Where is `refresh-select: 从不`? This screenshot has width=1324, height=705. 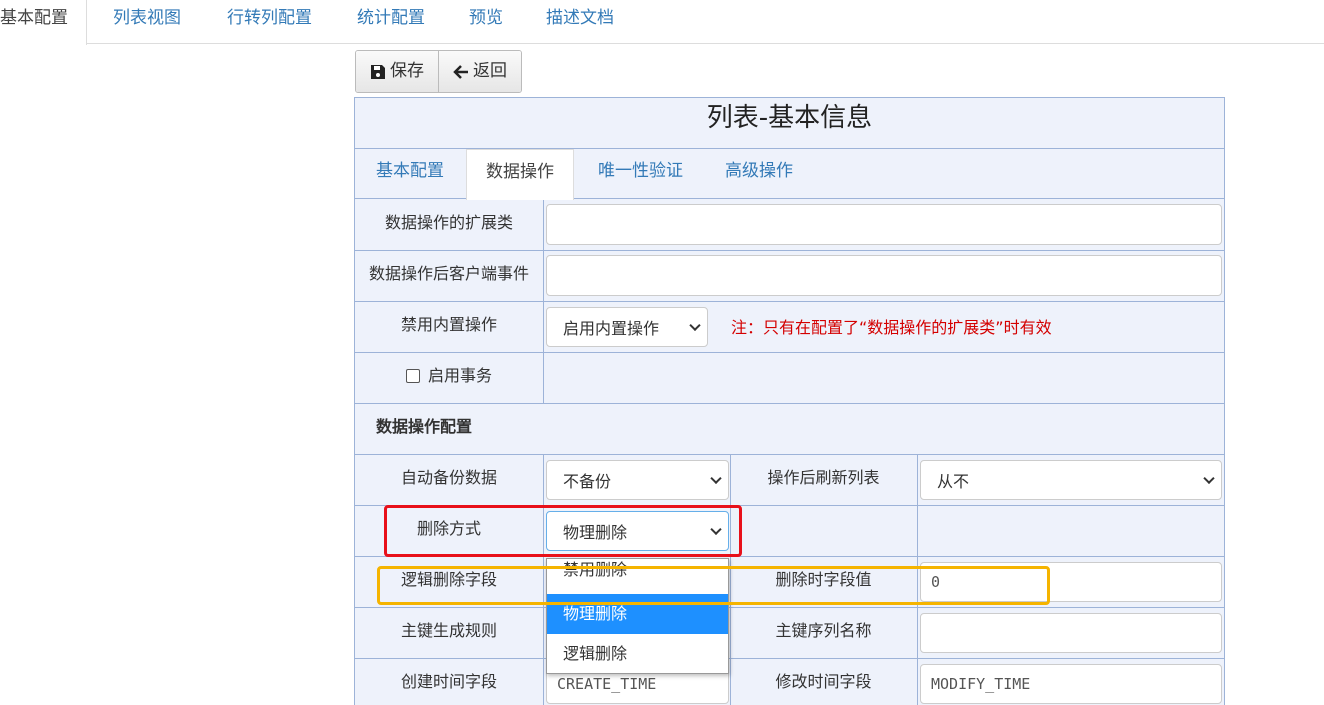
refresh-select: 从不 is located at coordinates (1071, 480).